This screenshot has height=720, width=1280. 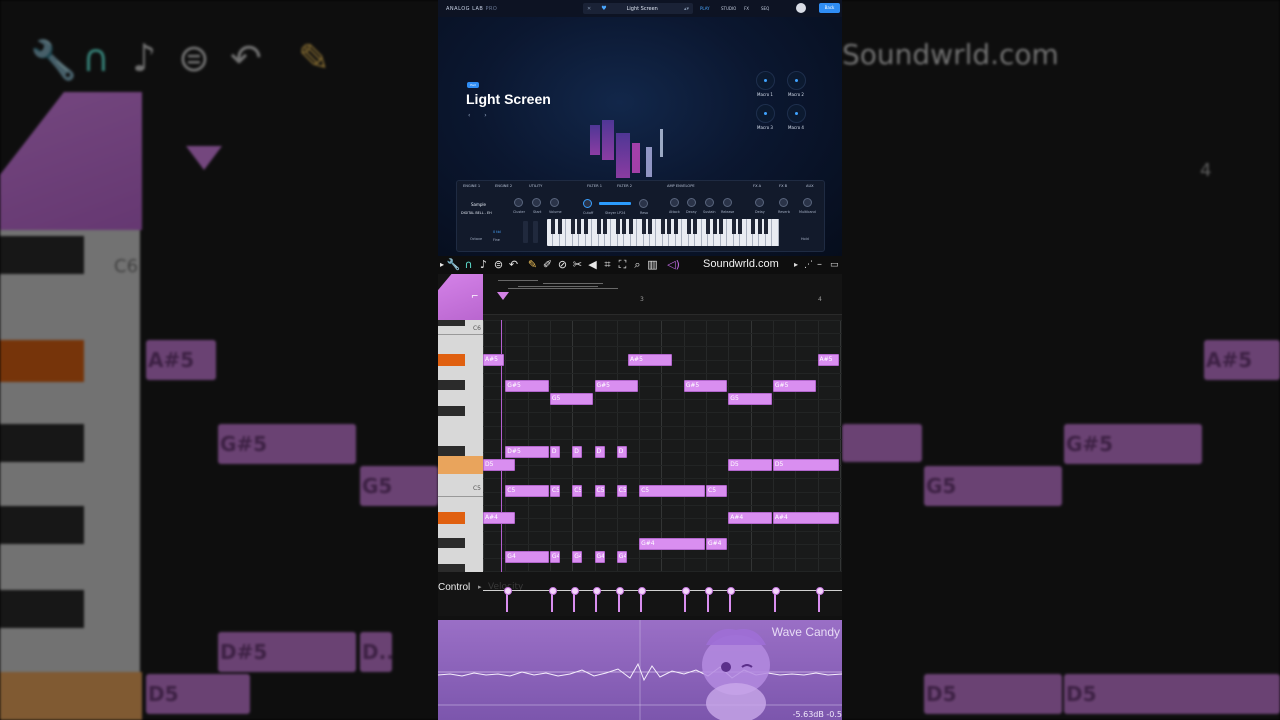 What do you see at coordinates (577, 265) in the screenshot?
I see `mute-icon: ✂` at bounding box center [577, 265].